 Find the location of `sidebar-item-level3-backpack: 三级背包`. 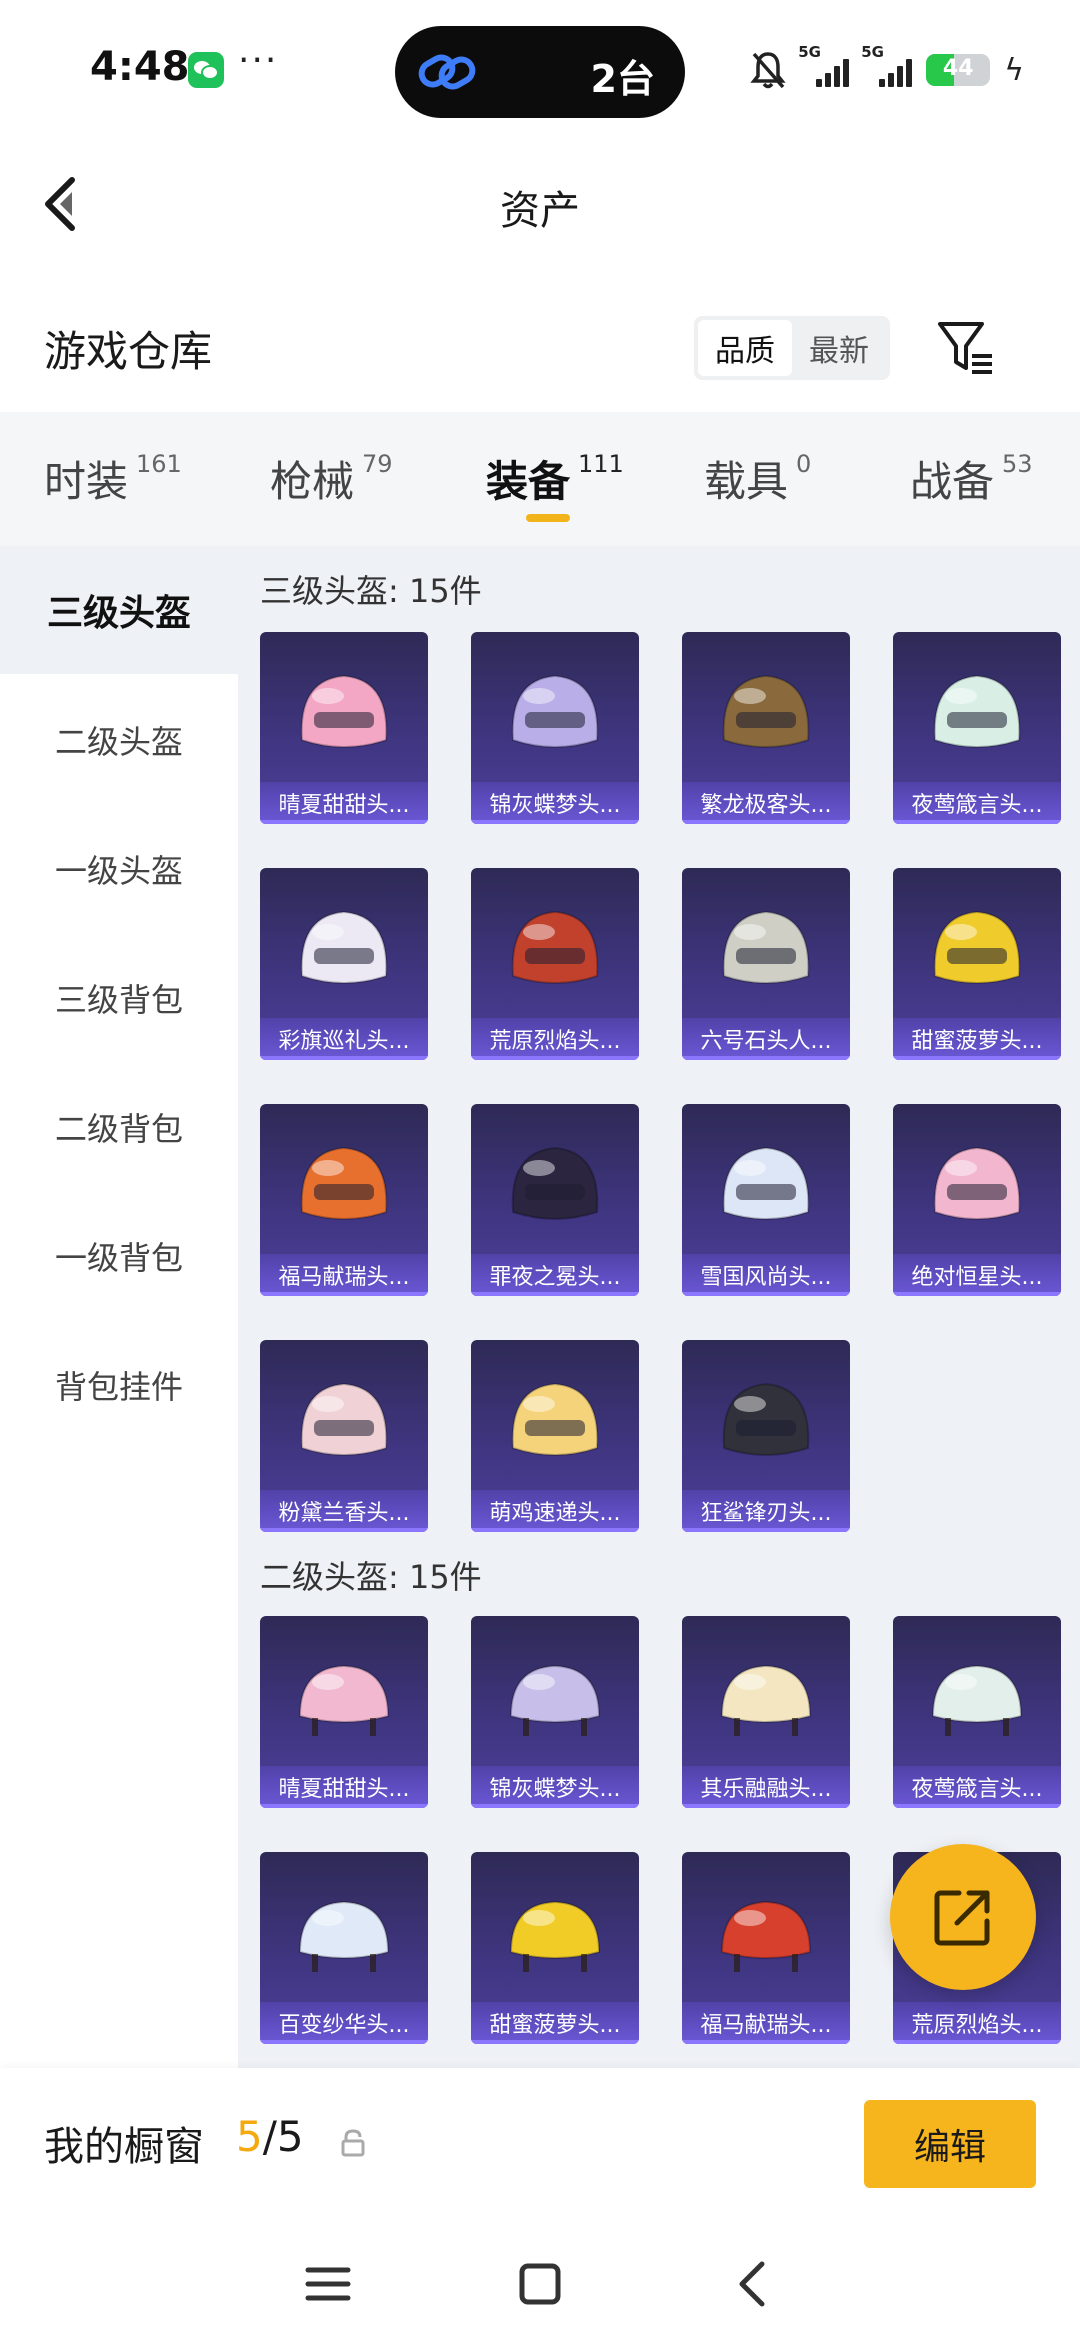

sidebar-item-level3-backpack: 三级背包 is located at coordinates (119, 998).